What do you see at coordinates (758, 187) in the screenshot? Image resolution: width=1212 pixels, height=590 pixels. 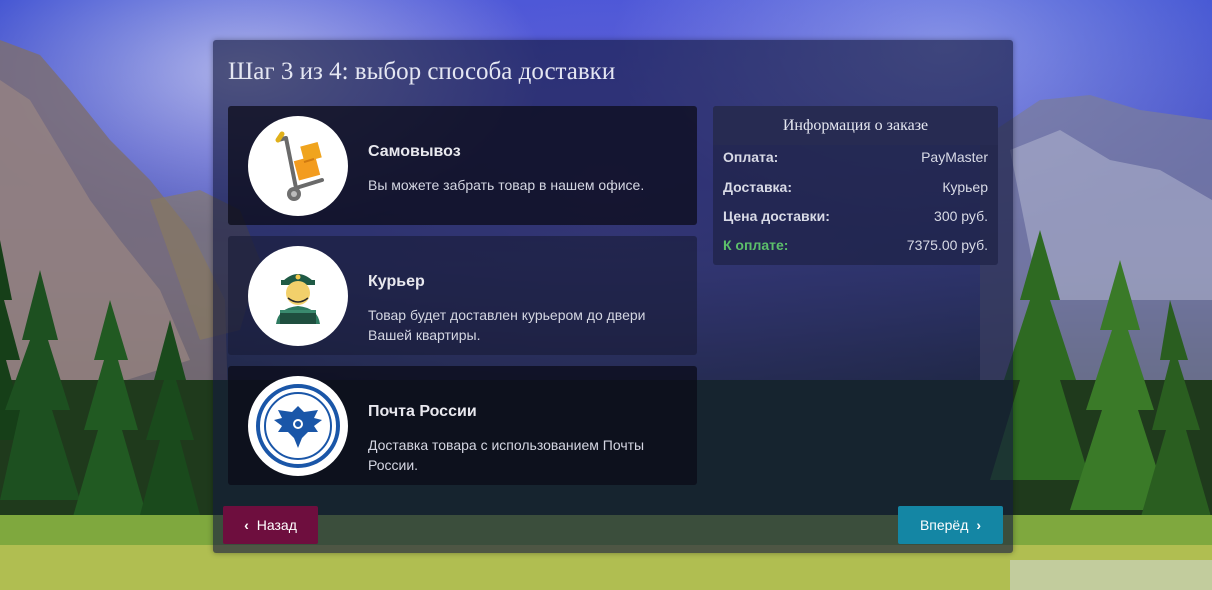 I see `row-label: Доставка:` at bounding box center [758, 187].